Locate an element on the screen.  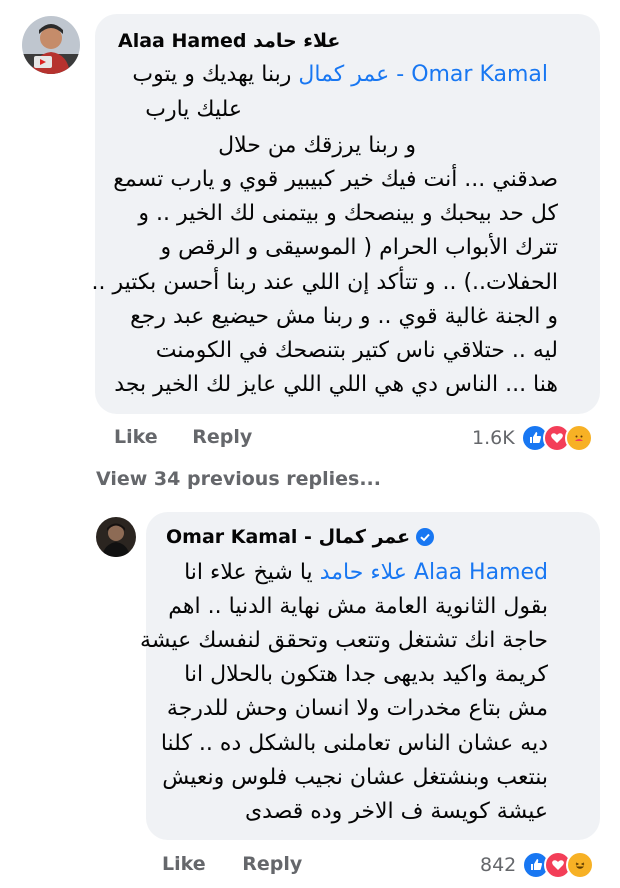
comment-text-line: ديه عشان الناس تعاملنى بالشكل ده .. كلنا is located at coordinates (354, 743).